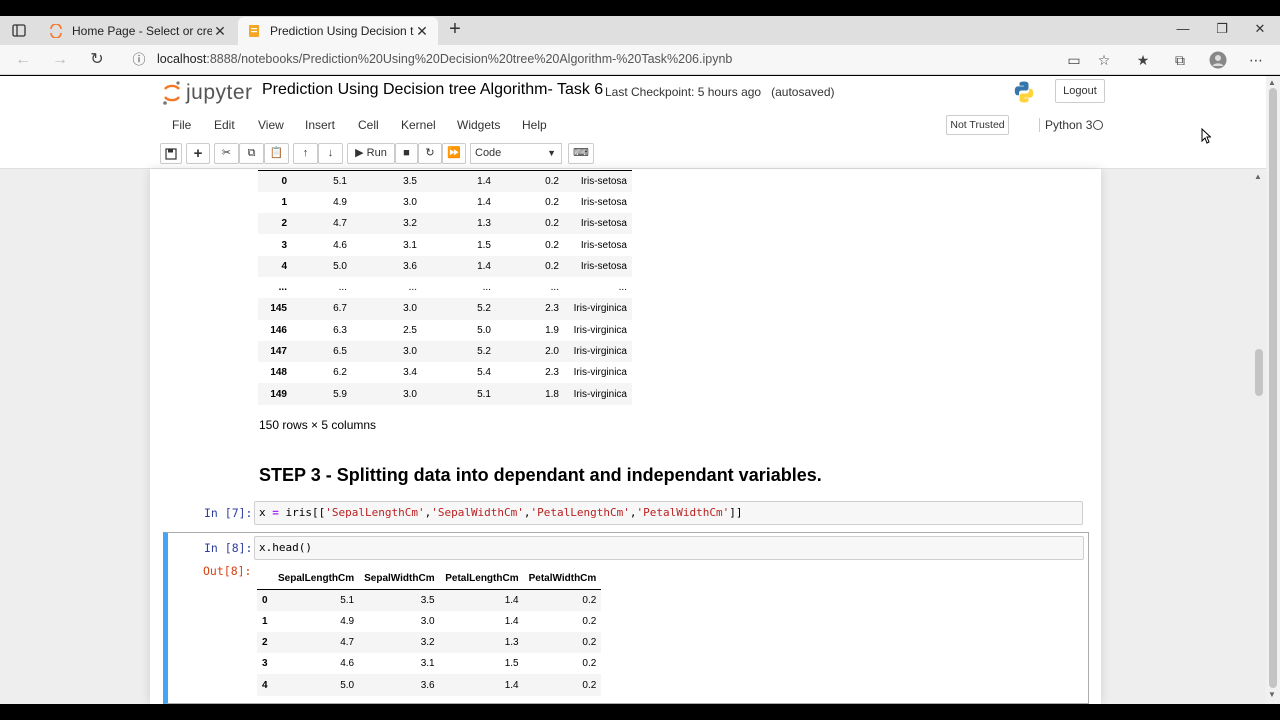 The width and height of the screenshot is (1280, 720). Describe the element at coordinates (406, 153) in the screenshot. I see `interrupt-icon: ■` at that location.